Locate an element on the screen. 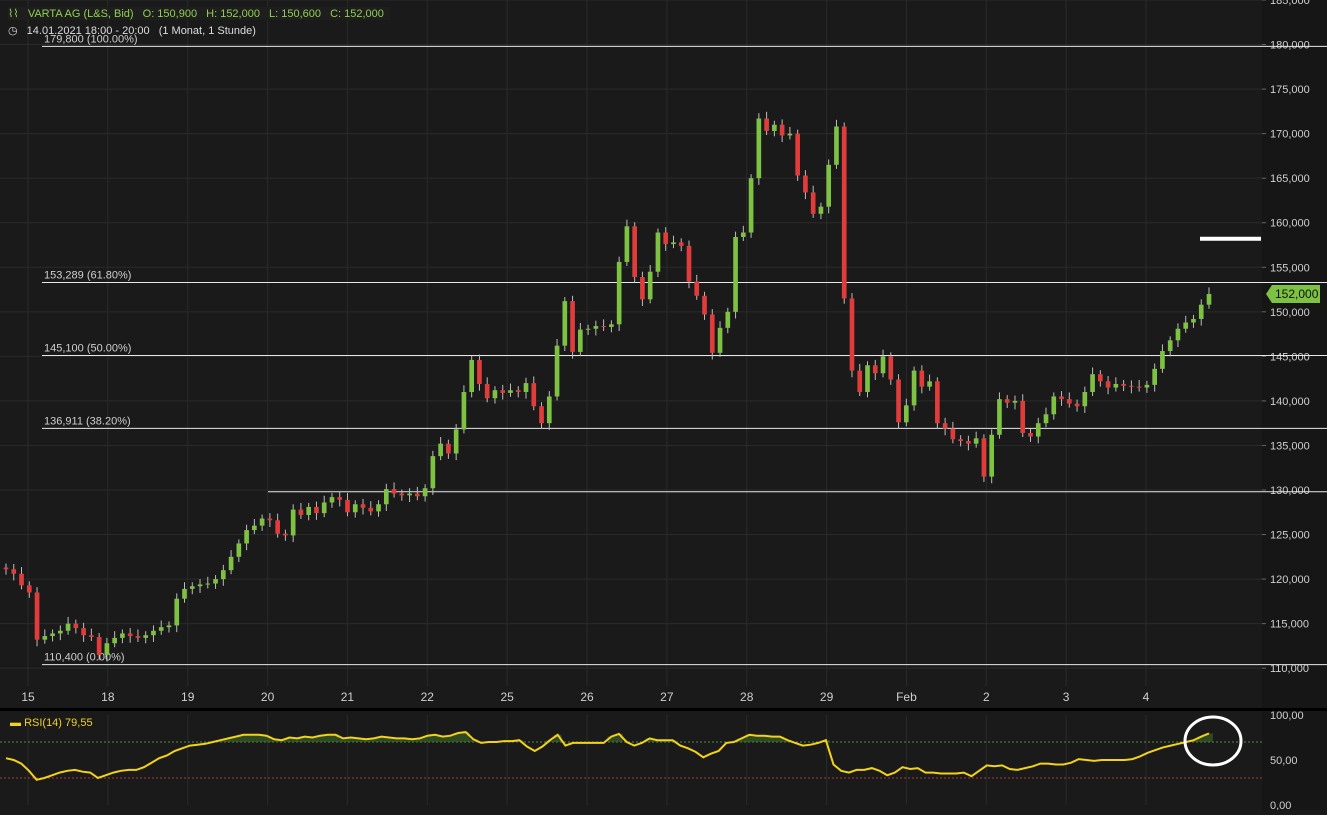  high-value: H: 152,000 is located at coordinates (233, 14).